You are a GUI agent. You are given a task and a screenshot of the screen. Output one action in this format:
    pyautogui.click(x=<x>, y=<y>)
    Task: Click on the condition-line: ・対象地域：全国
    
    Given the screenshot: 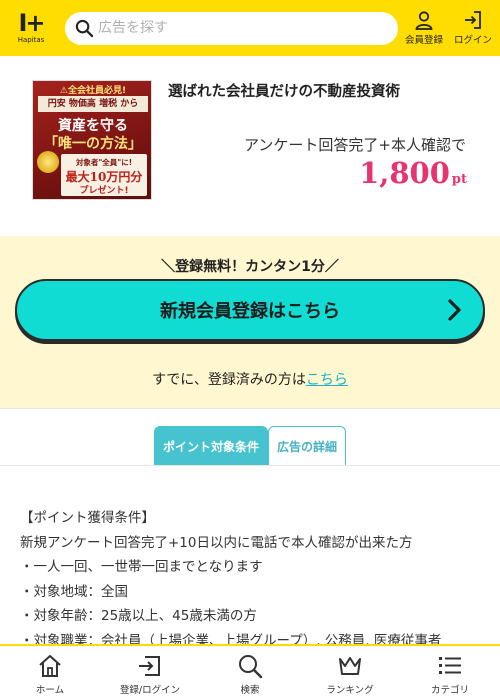 What is the action you would take?
    pyautogui.click(x=74, y=591)
    